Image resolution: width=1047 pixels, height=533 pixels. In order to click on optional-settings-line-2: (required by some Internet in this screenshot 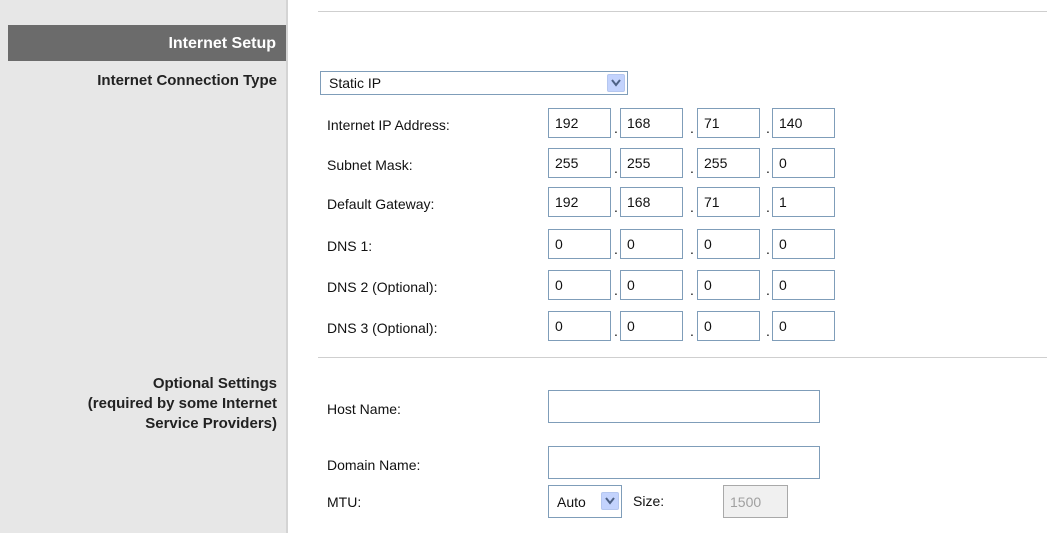, I will do `click(182, 403)`.